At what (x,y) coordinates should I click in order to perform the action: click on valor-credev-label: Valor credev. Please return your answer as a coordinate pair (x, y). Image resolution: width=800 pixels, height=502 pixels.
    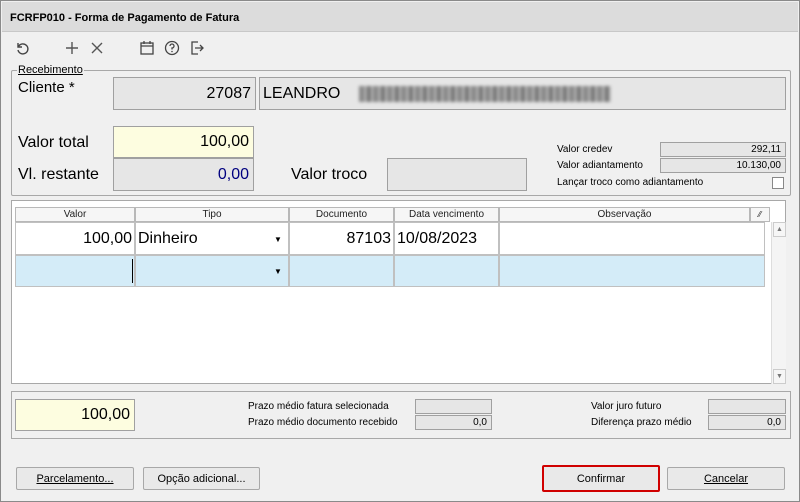
    Looking at the image, I should click on (585, 149).